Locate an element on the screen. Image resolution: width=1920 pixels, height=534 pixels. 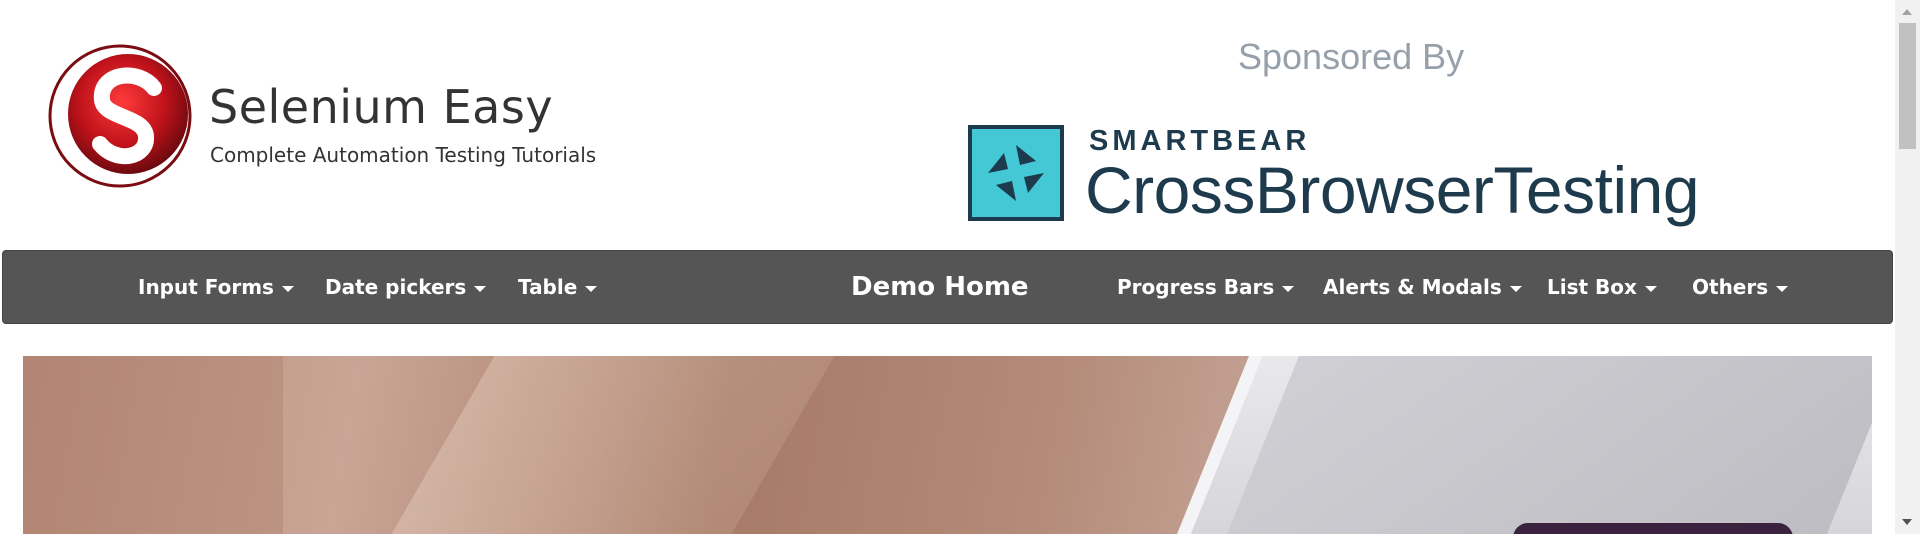
nav-alerts-modals: Alerts & Modals is located at coordinates (1422, 287).